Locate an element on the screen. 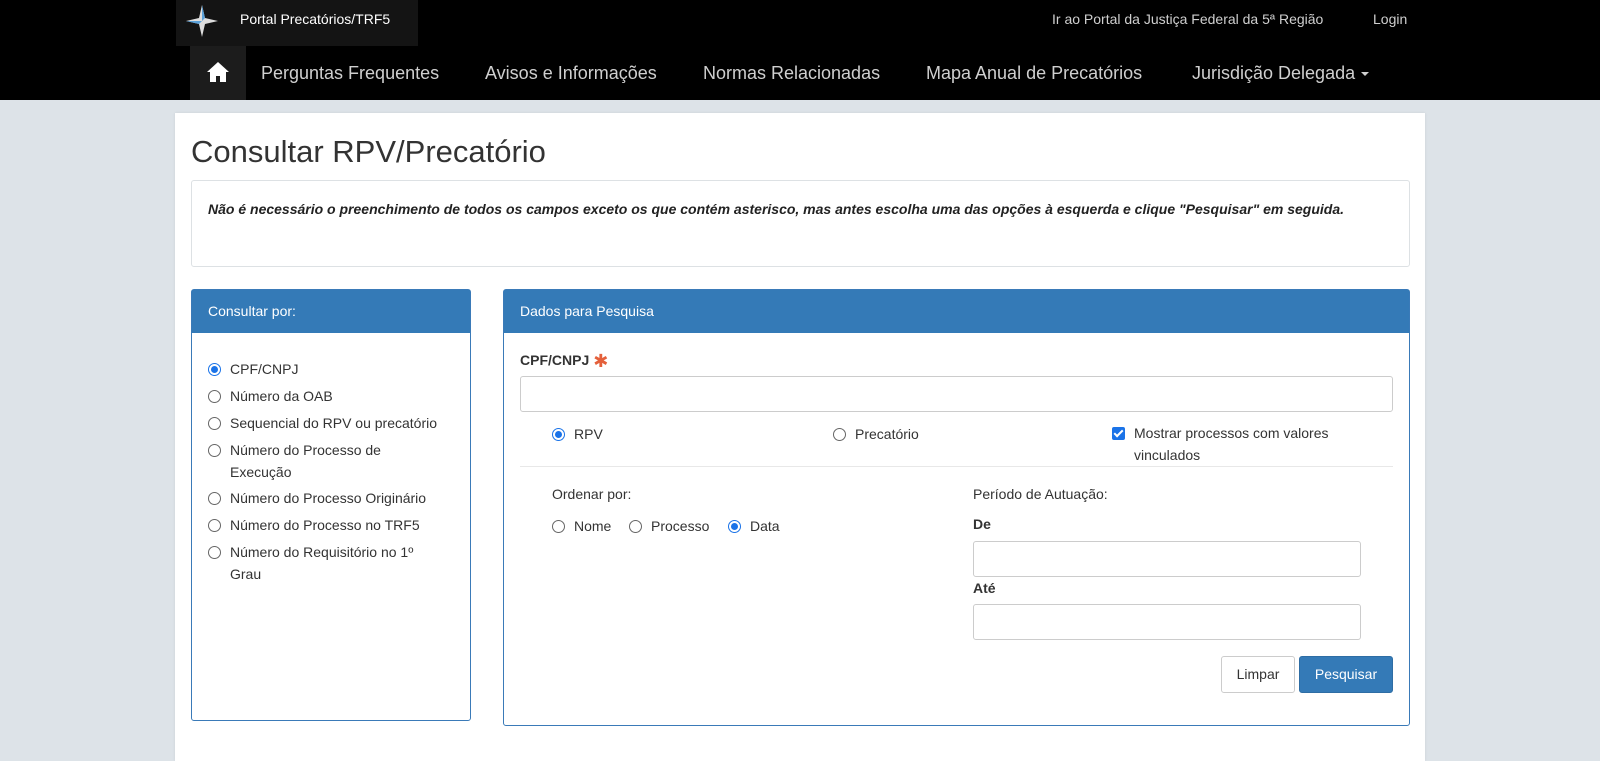  nav-normas-relacionadas: Normas Relacionadas is located at coordinates (791, 73).